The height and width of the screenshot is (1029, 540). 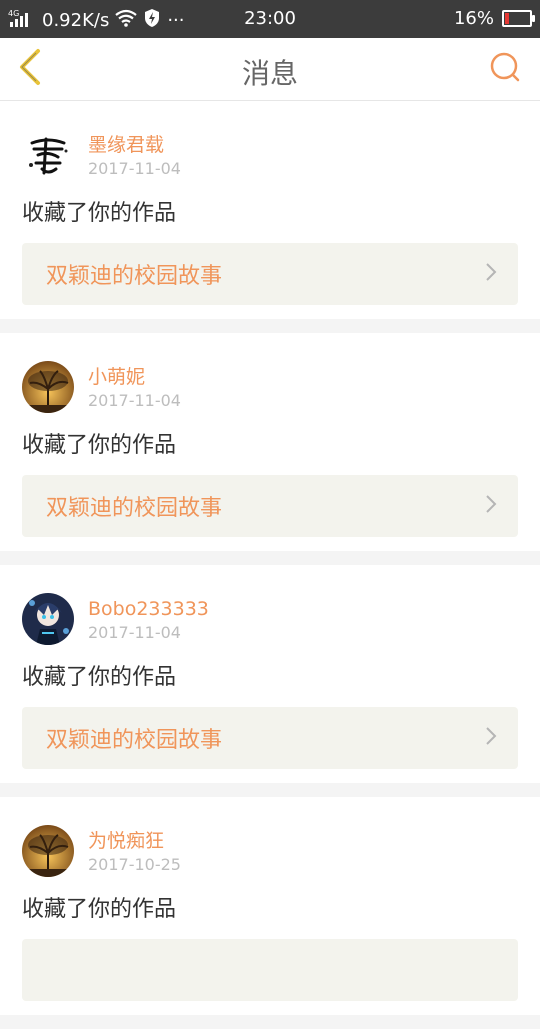 I want to click on message-date: 2017-10-25, so click(x=134, y=864).